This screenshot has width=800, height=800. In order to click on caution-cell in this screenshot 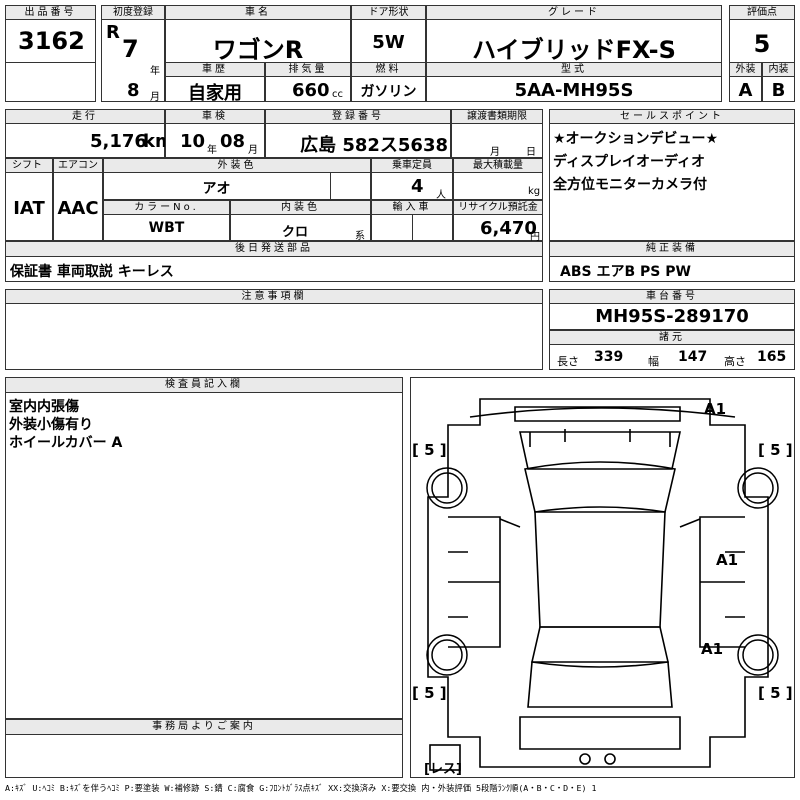, I will do `click(274, 336)`.